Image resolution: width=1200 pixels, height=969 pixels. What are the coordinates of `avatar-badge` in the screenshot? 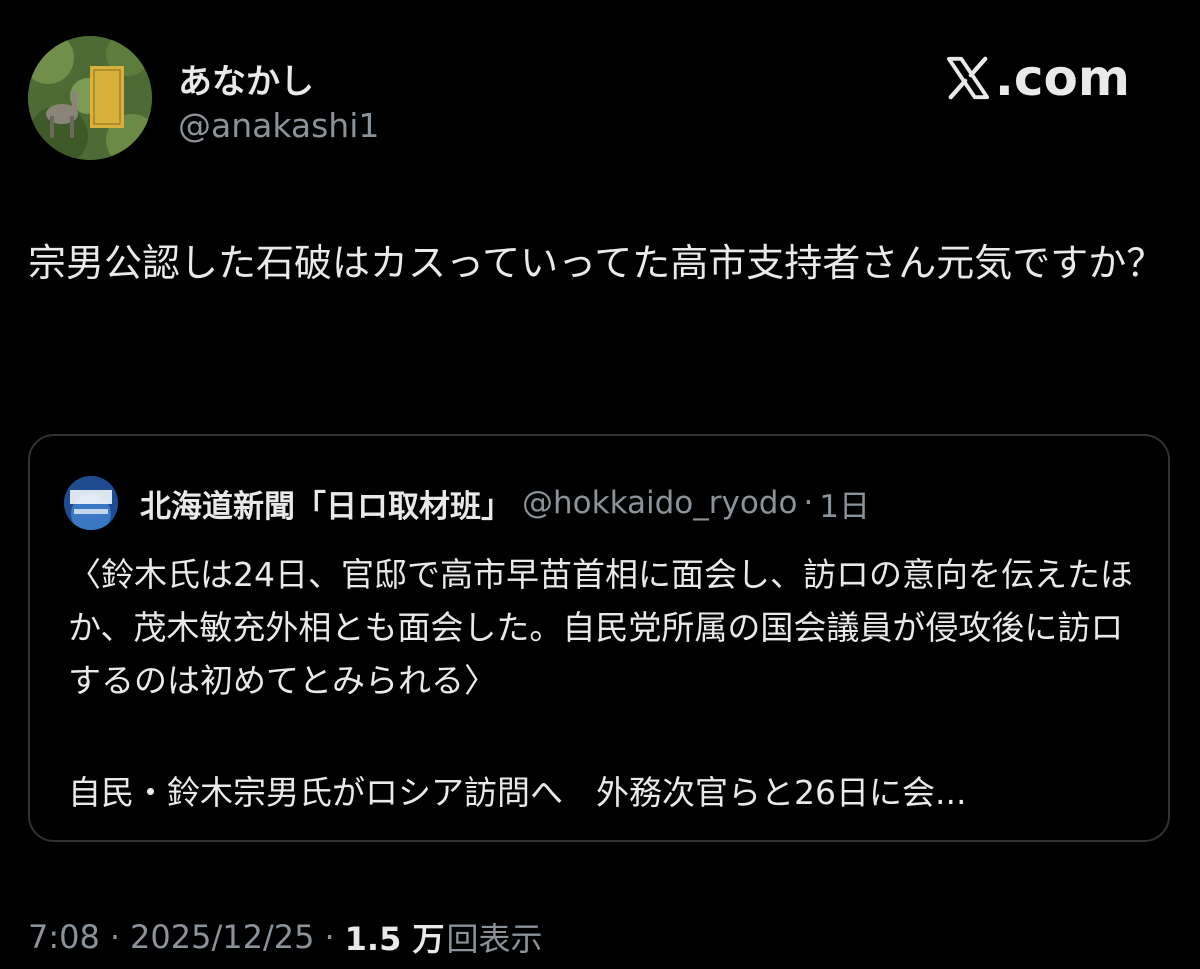 It's located at (107, 97).